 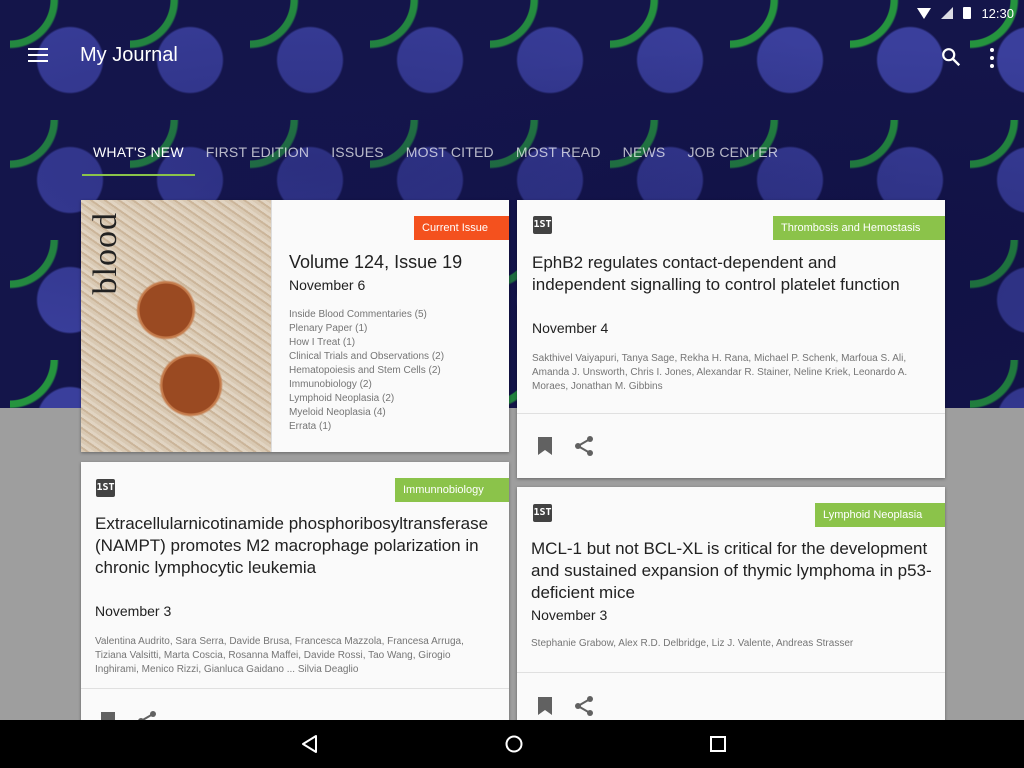 I want to click on toc-item: Errata (1), so click(x=366, y=427).